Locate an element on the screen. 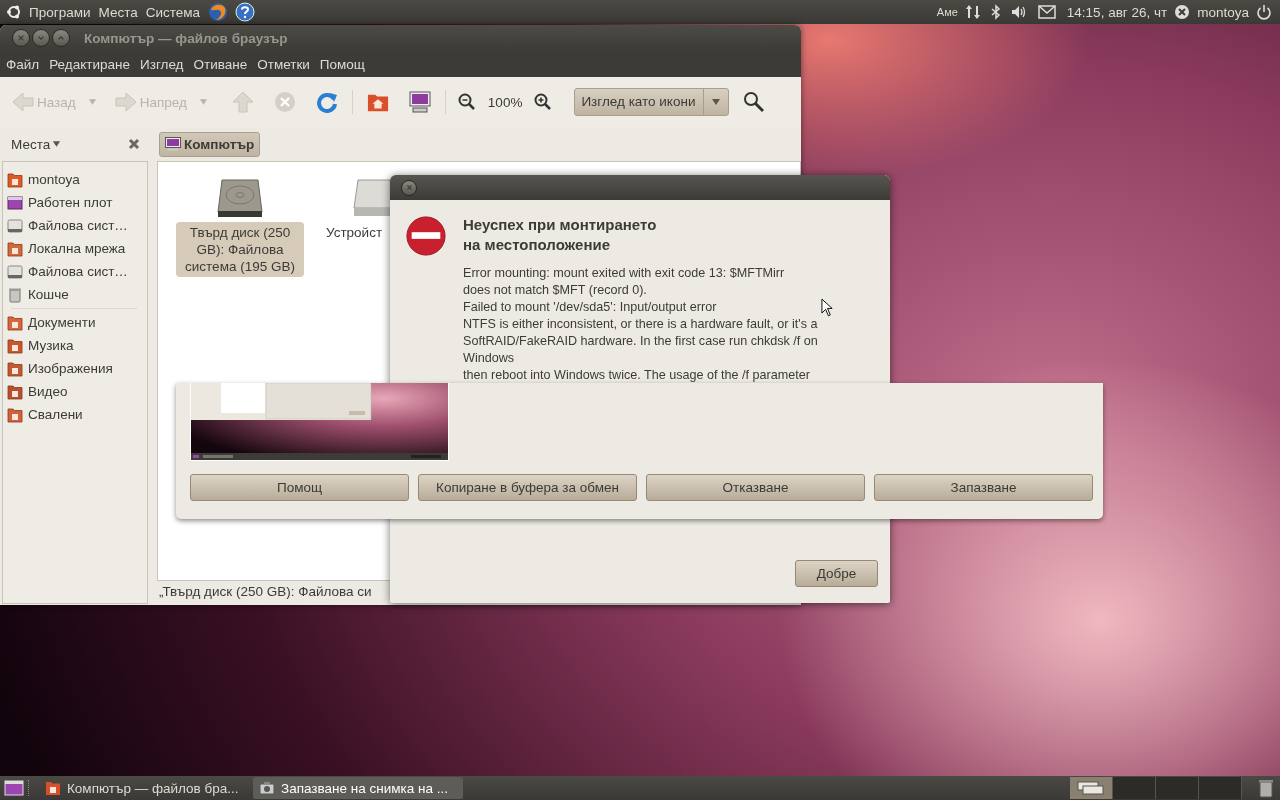  chevron-down-icon is located at coordinates (41, 38).